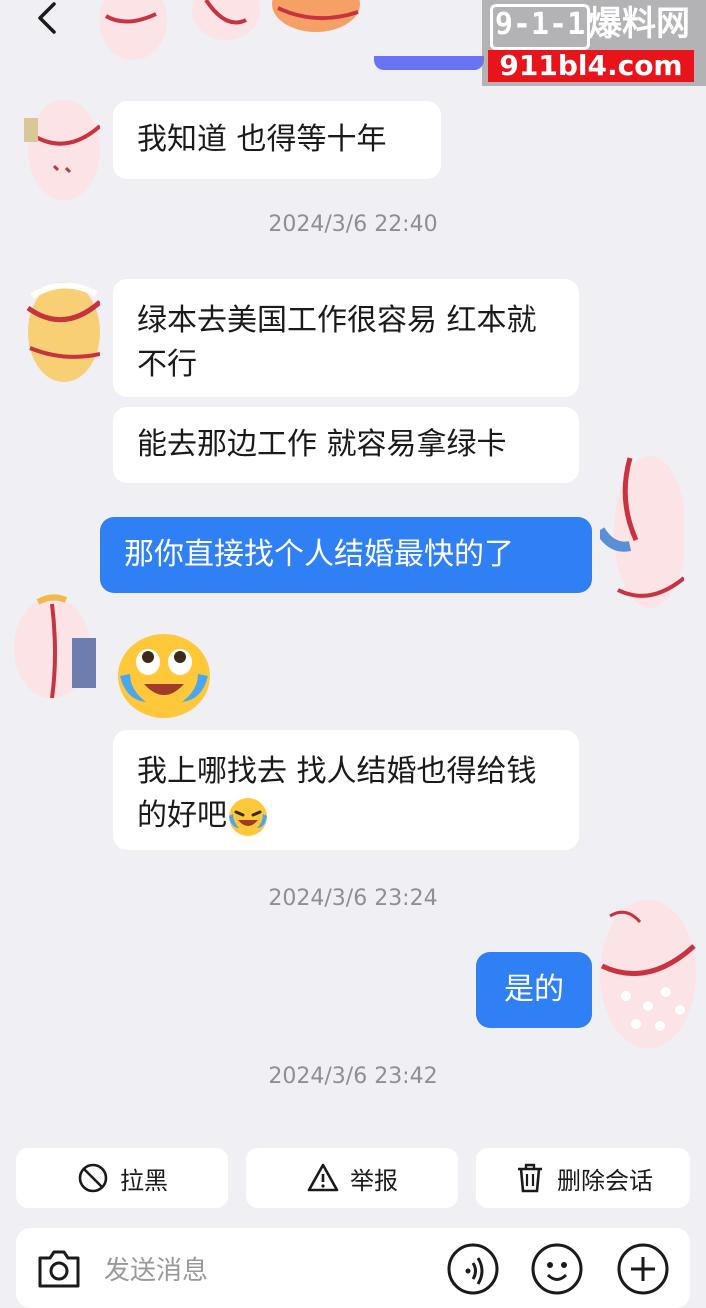 This screenshot has height=1308, width=706. I want to click on message-input, so click(254, 1270).